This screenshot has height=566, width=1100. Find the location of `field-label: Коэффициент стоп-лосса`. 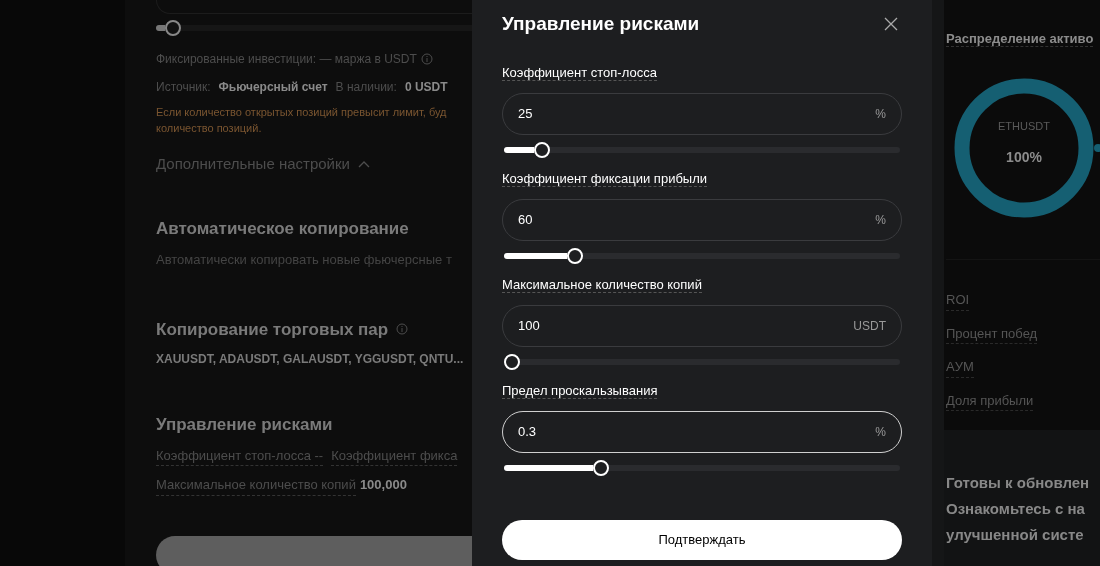

field-label: Коэффициент стоп-лосса is located at coordinates (579, 72).